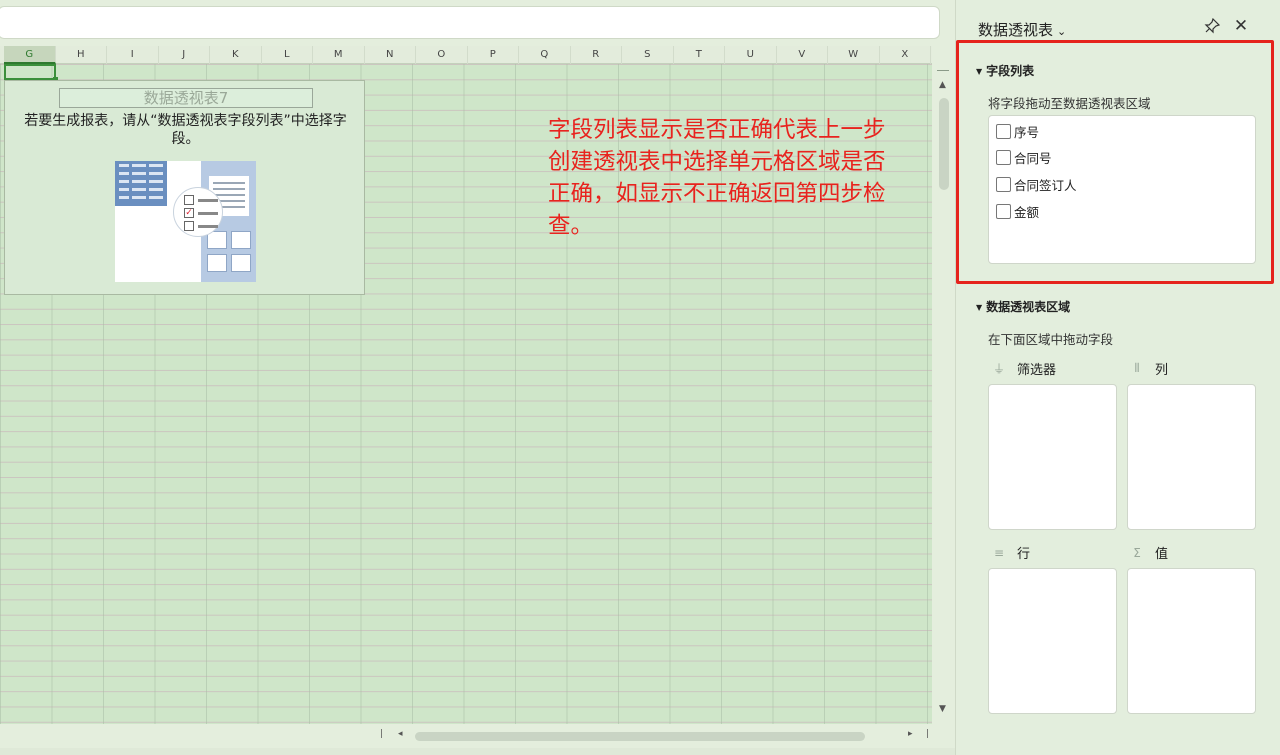 This screenshot has width=1280, height=755. What do you see at coordinates (1069, 103) in the screenshot?
I see `field-list-subtitle: 将字段拖动至数据透视表区域` at bounding box center [1069, 103].